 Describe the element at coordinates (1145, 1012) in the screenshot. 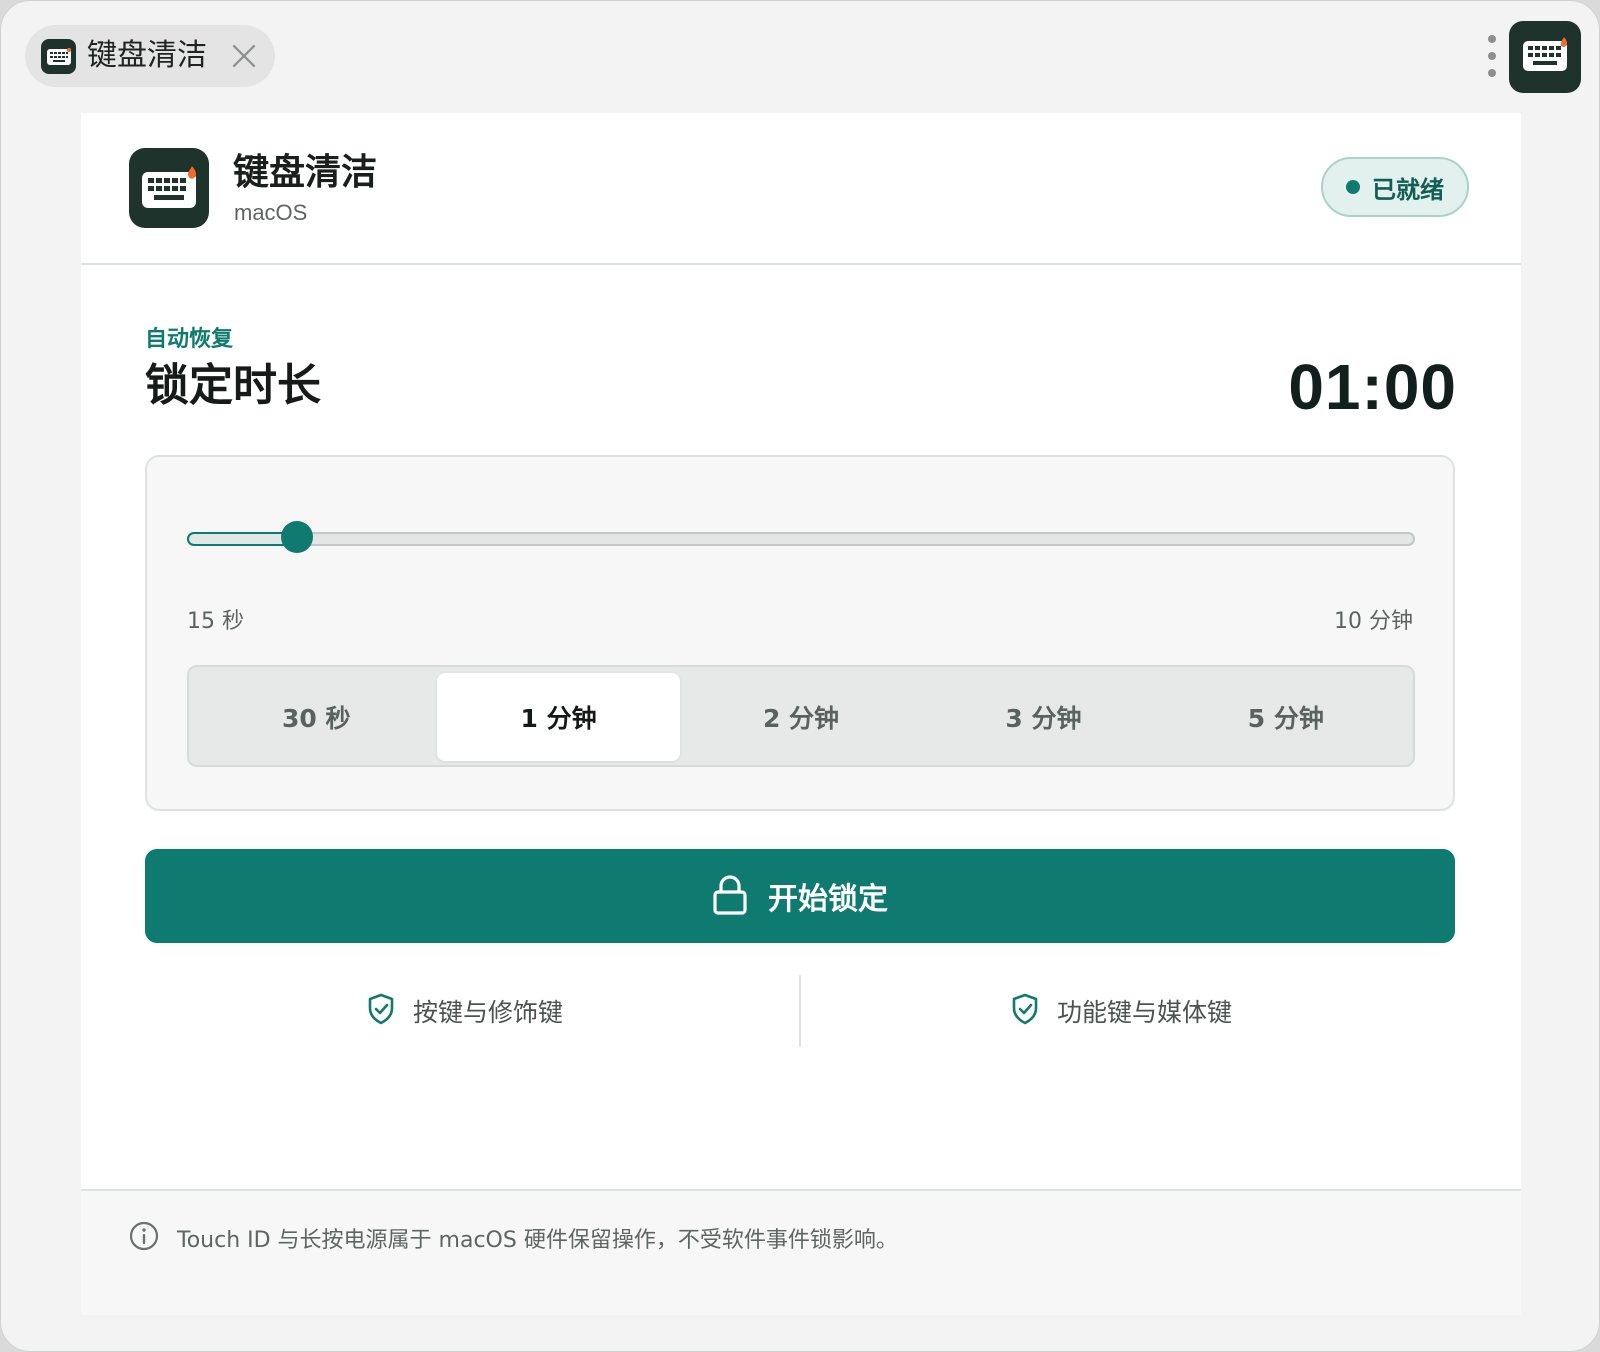

I see `feature-label: 功能键与媒体键` at that location.